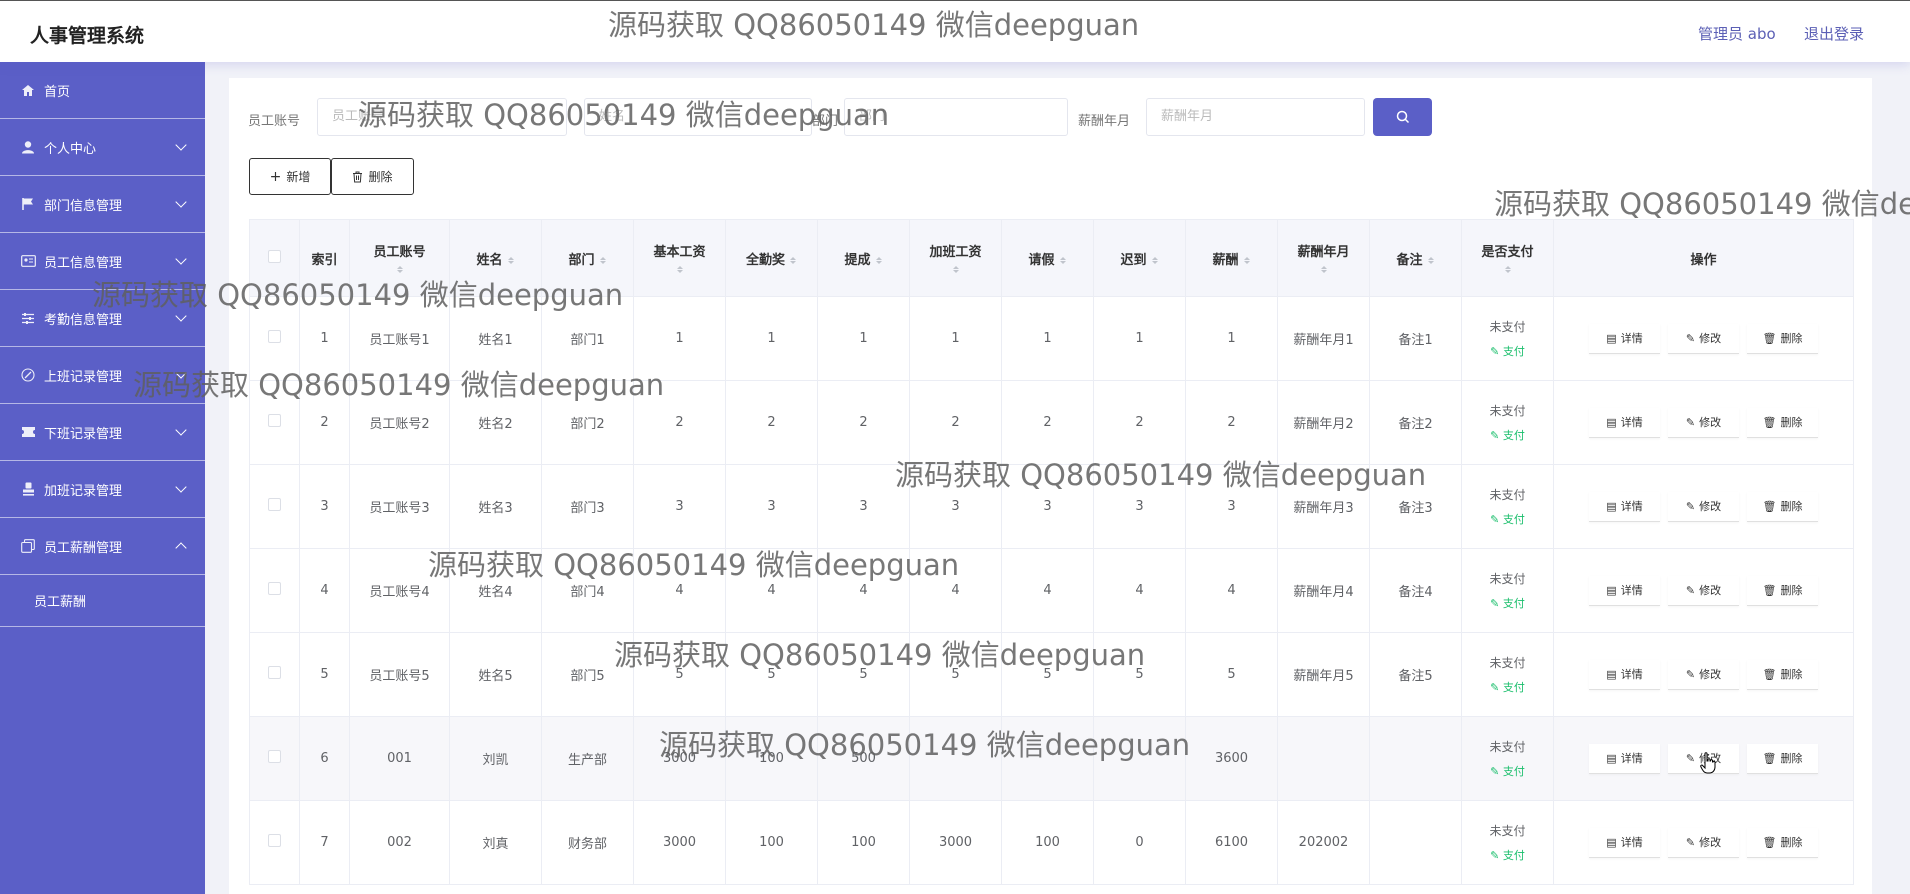  Describe the element at coordinates (863, 258) in the screenshot. I see `col-header: 提成` at that location.